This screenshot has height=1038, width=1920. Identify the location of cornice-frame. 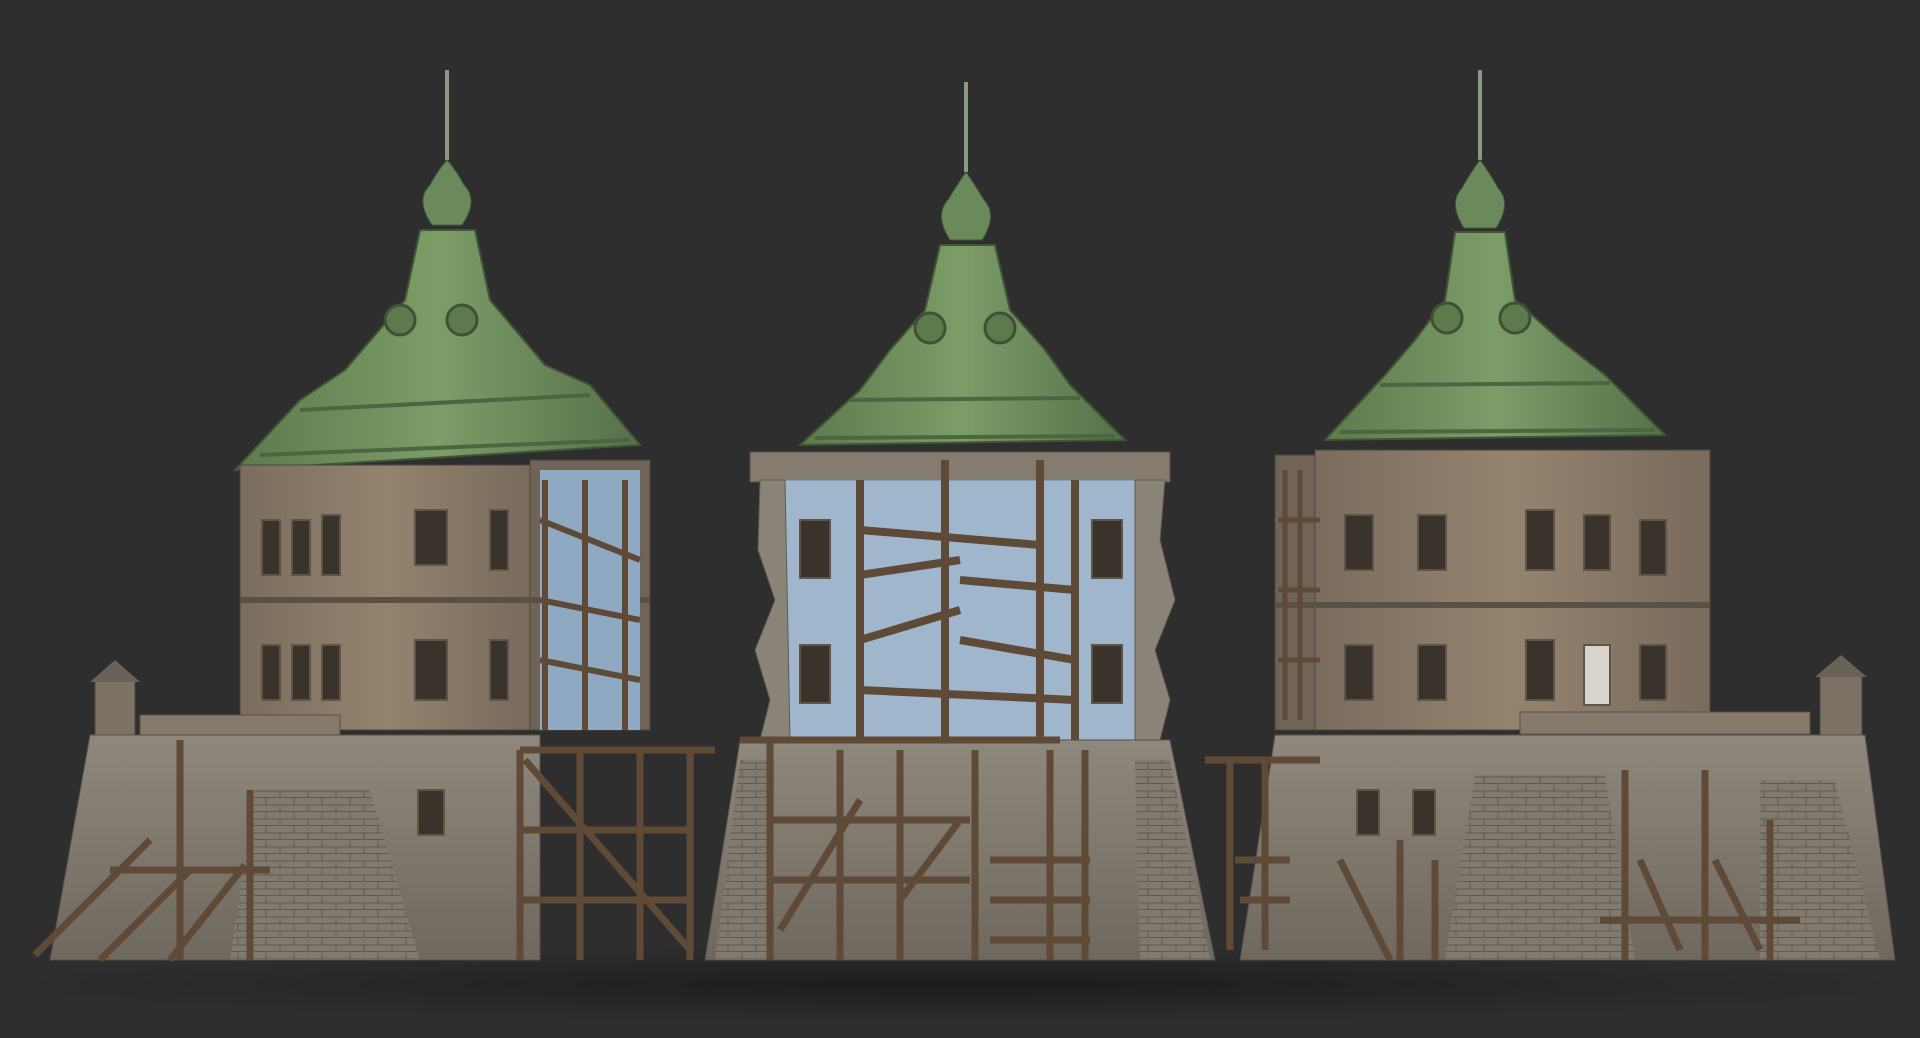
(960, 467).